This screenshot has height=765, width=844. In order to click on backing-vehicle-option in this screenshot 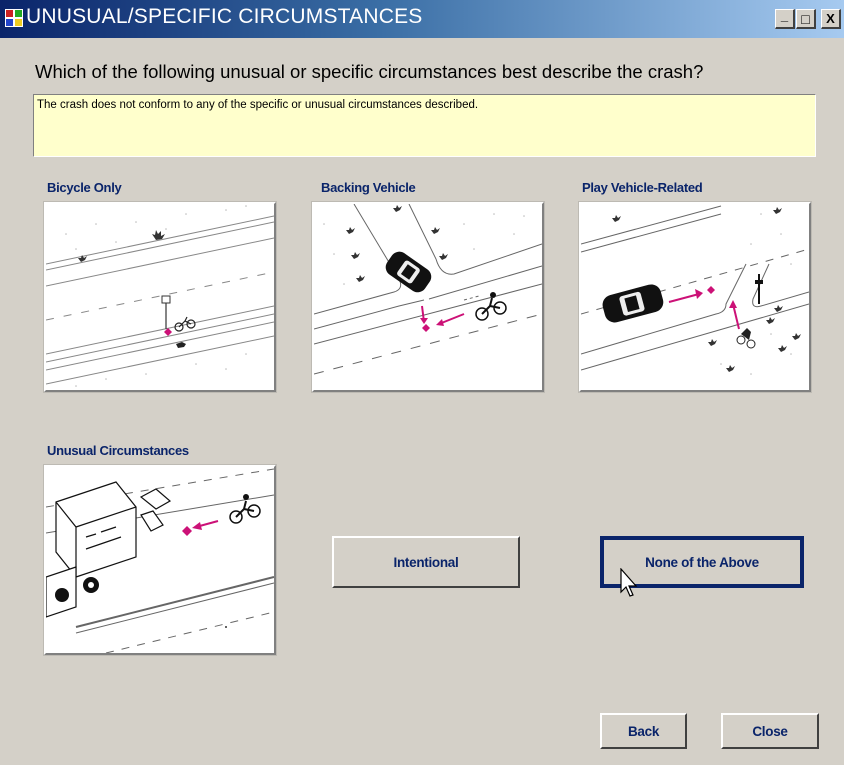, I will do `click(428, 297)`.